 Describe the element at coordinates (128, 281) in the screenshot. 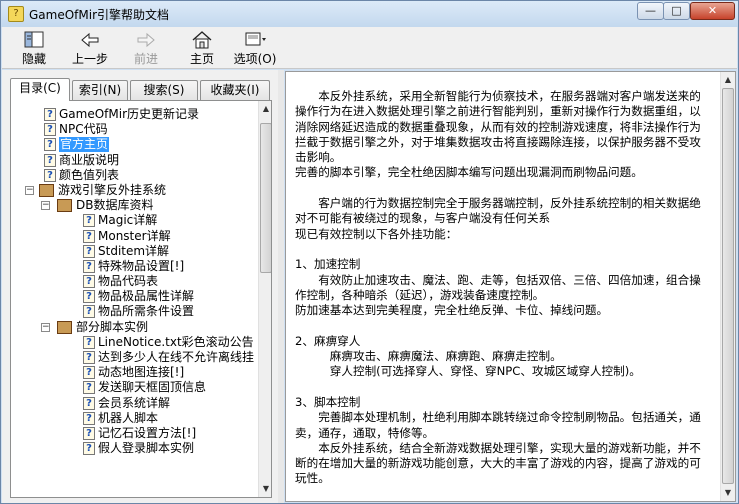

I see `tree-item-label: 物品代码表` at that location.